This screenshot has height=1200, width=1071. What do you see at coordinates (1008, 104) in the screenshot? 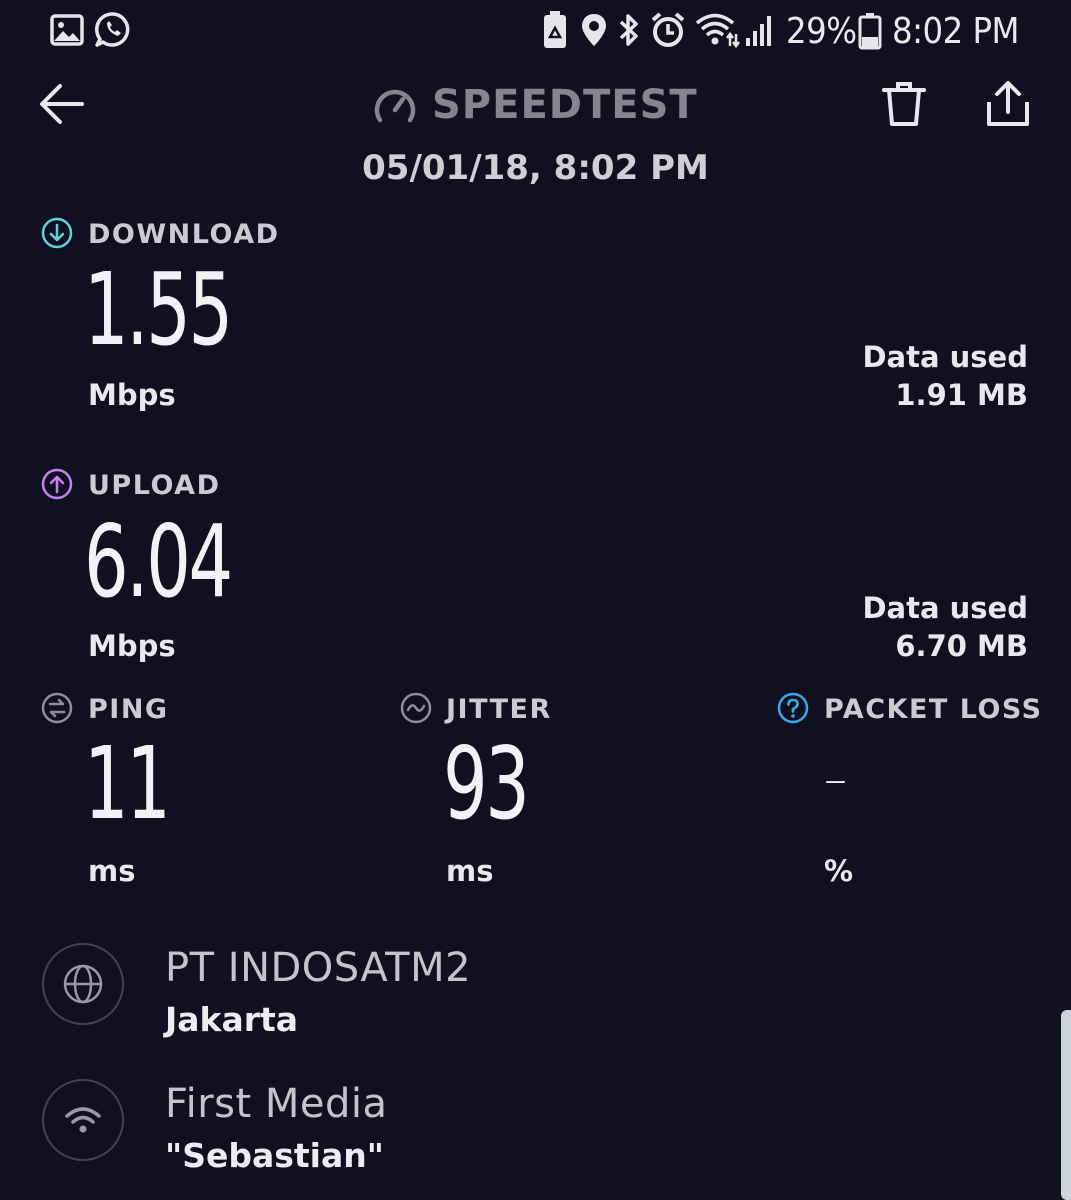
I see `share-icon` at bounding box center [1008, 104].